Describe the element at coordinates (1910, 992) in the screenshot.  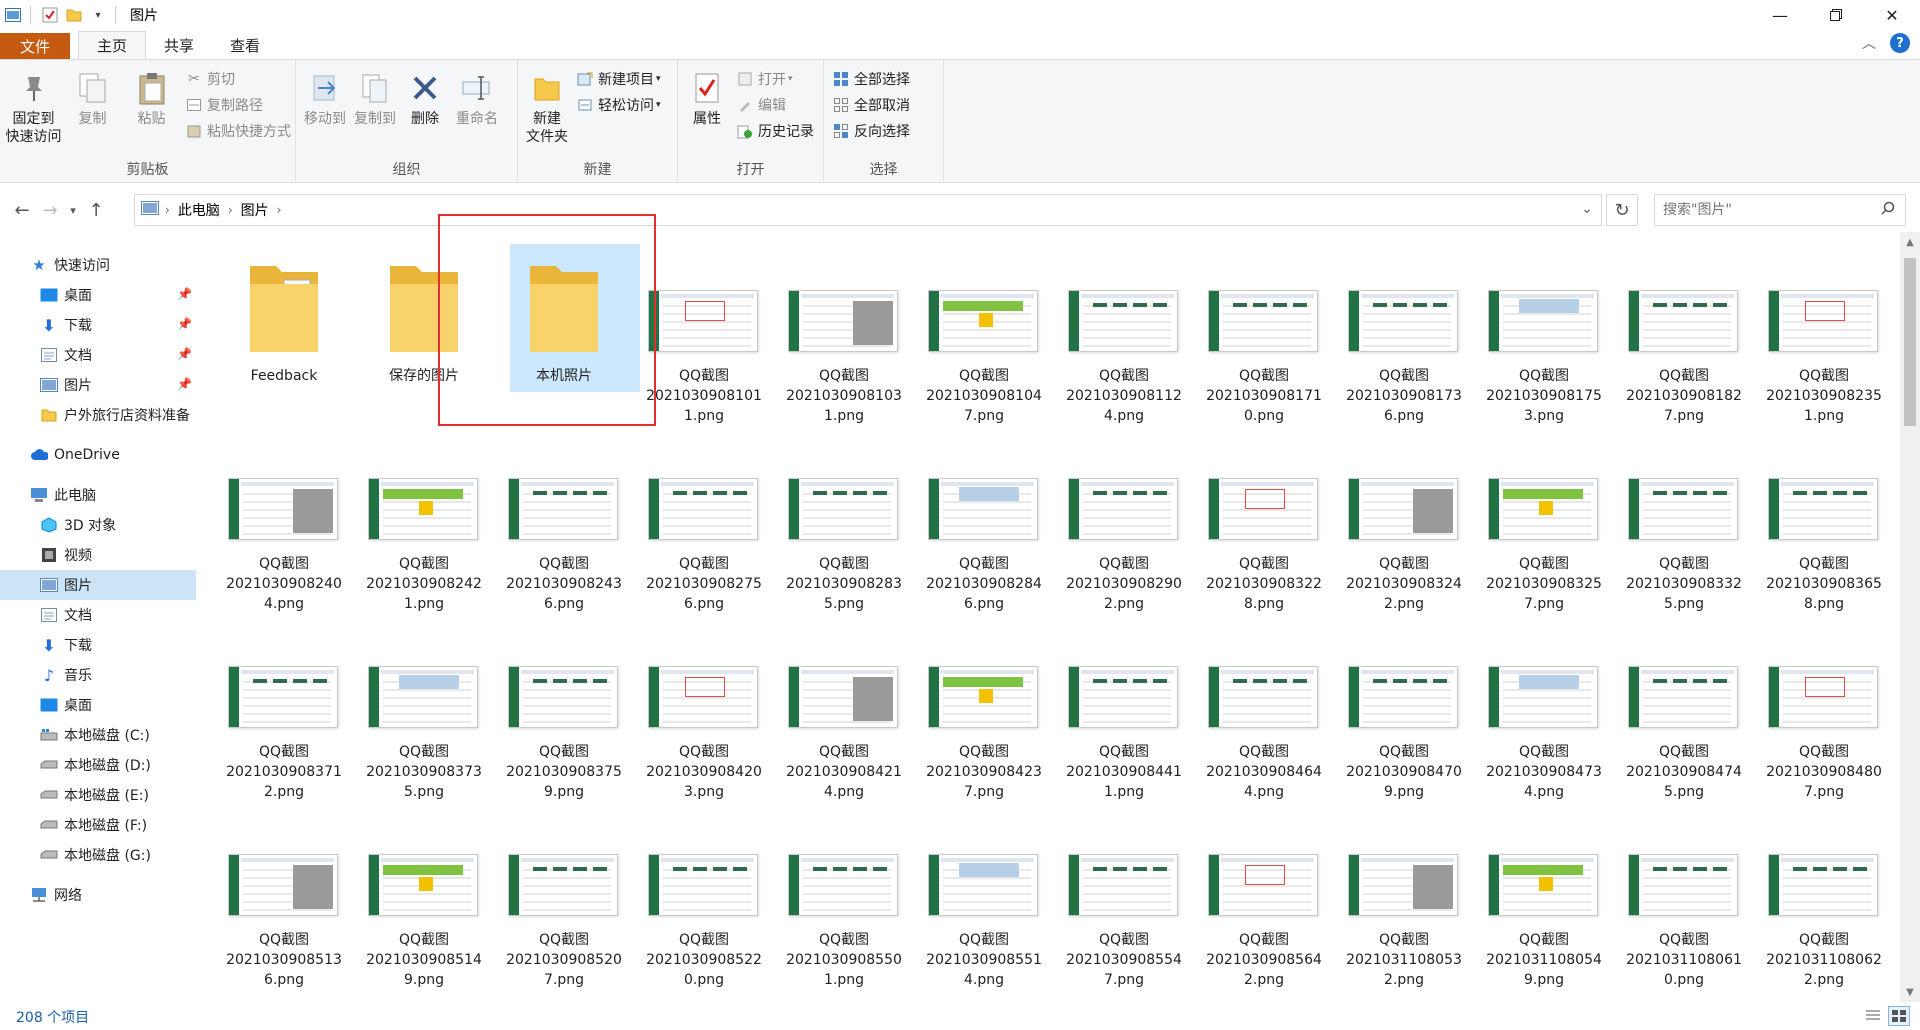
I see `scroll-down-arrow-icon: ▼` at that location.